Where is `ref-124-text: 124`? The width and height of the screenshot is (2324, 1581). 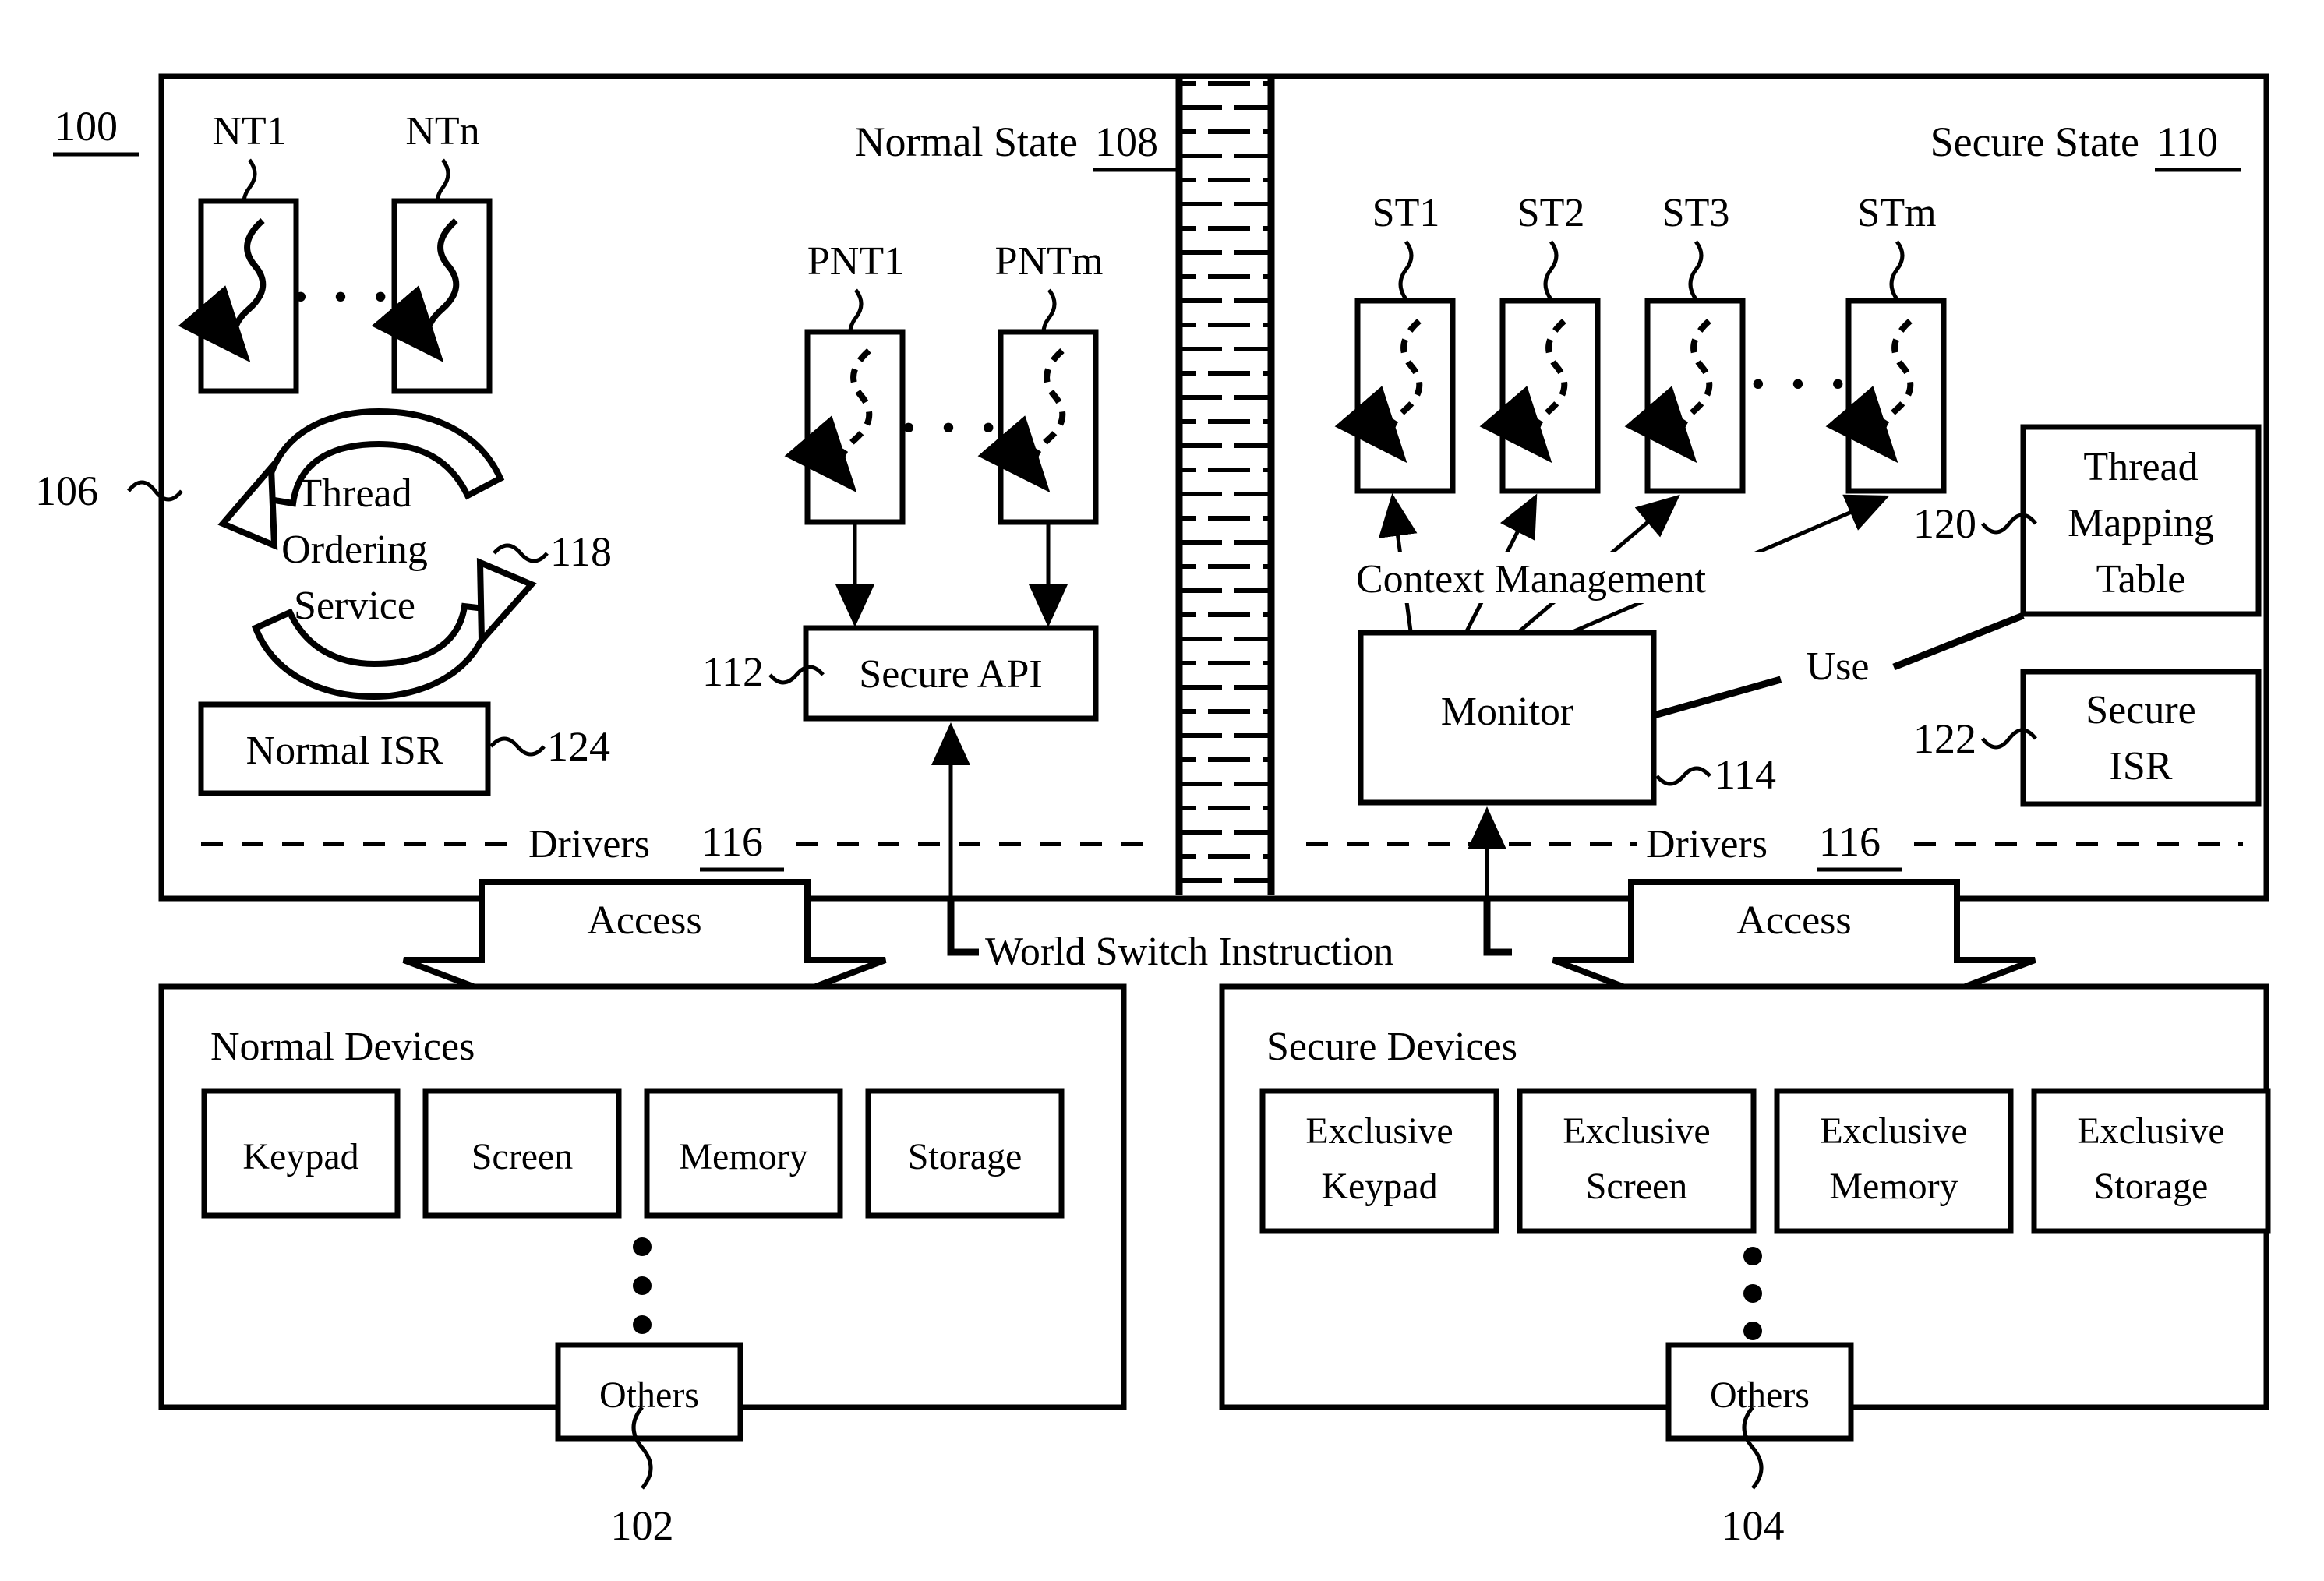 ref-124-text: 124 is located at coordinates (578, 746).